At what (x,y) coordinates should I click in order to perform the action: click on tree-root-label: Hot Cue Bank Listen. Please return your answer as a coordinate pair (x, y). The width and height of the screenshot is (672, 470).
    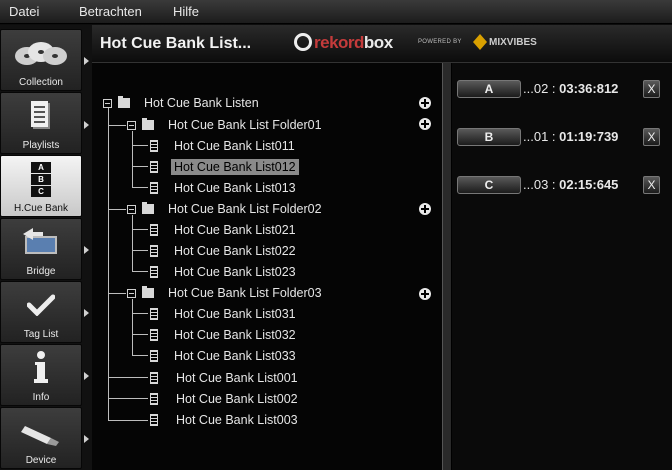
    Looking at the image, I should click on (201, 103).